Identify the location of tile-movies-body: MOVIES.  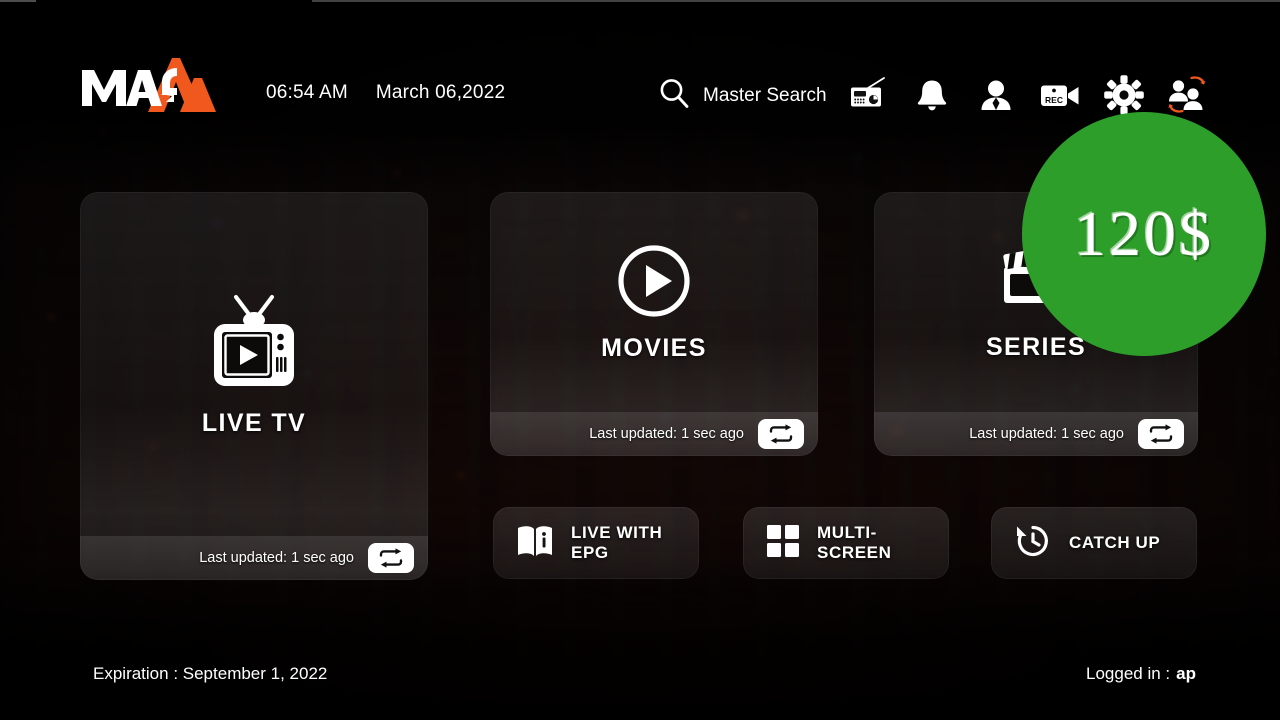
(654, 302).